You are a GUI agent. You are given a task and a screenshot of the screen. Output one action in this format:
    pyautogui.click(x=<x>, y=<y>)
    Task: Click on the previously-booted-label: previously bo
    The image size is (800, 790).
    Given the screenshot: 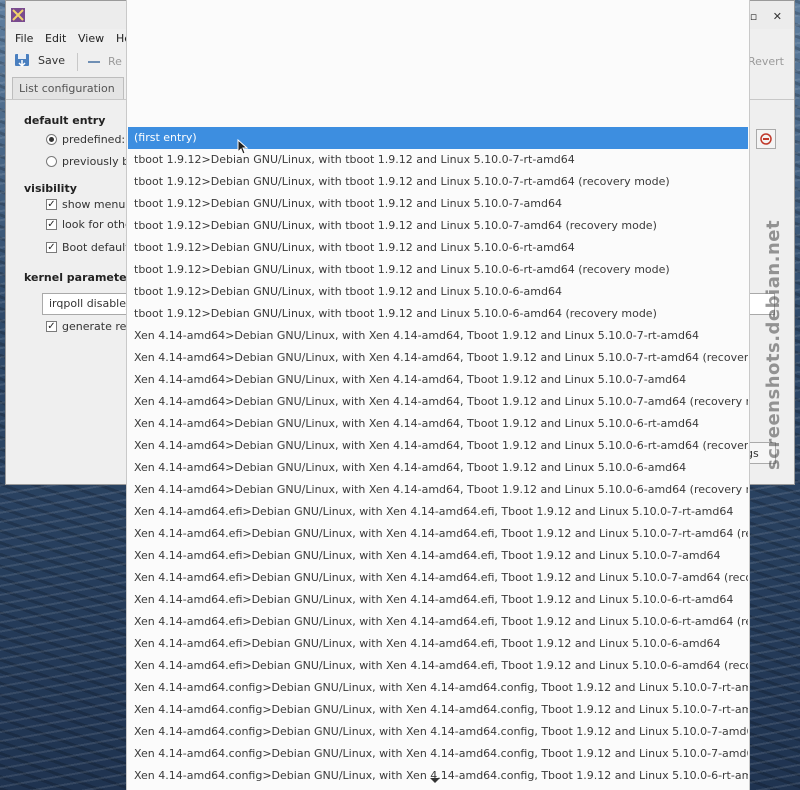 What is the action you would take?
    pyautogui.click(x=99, y=161)
    